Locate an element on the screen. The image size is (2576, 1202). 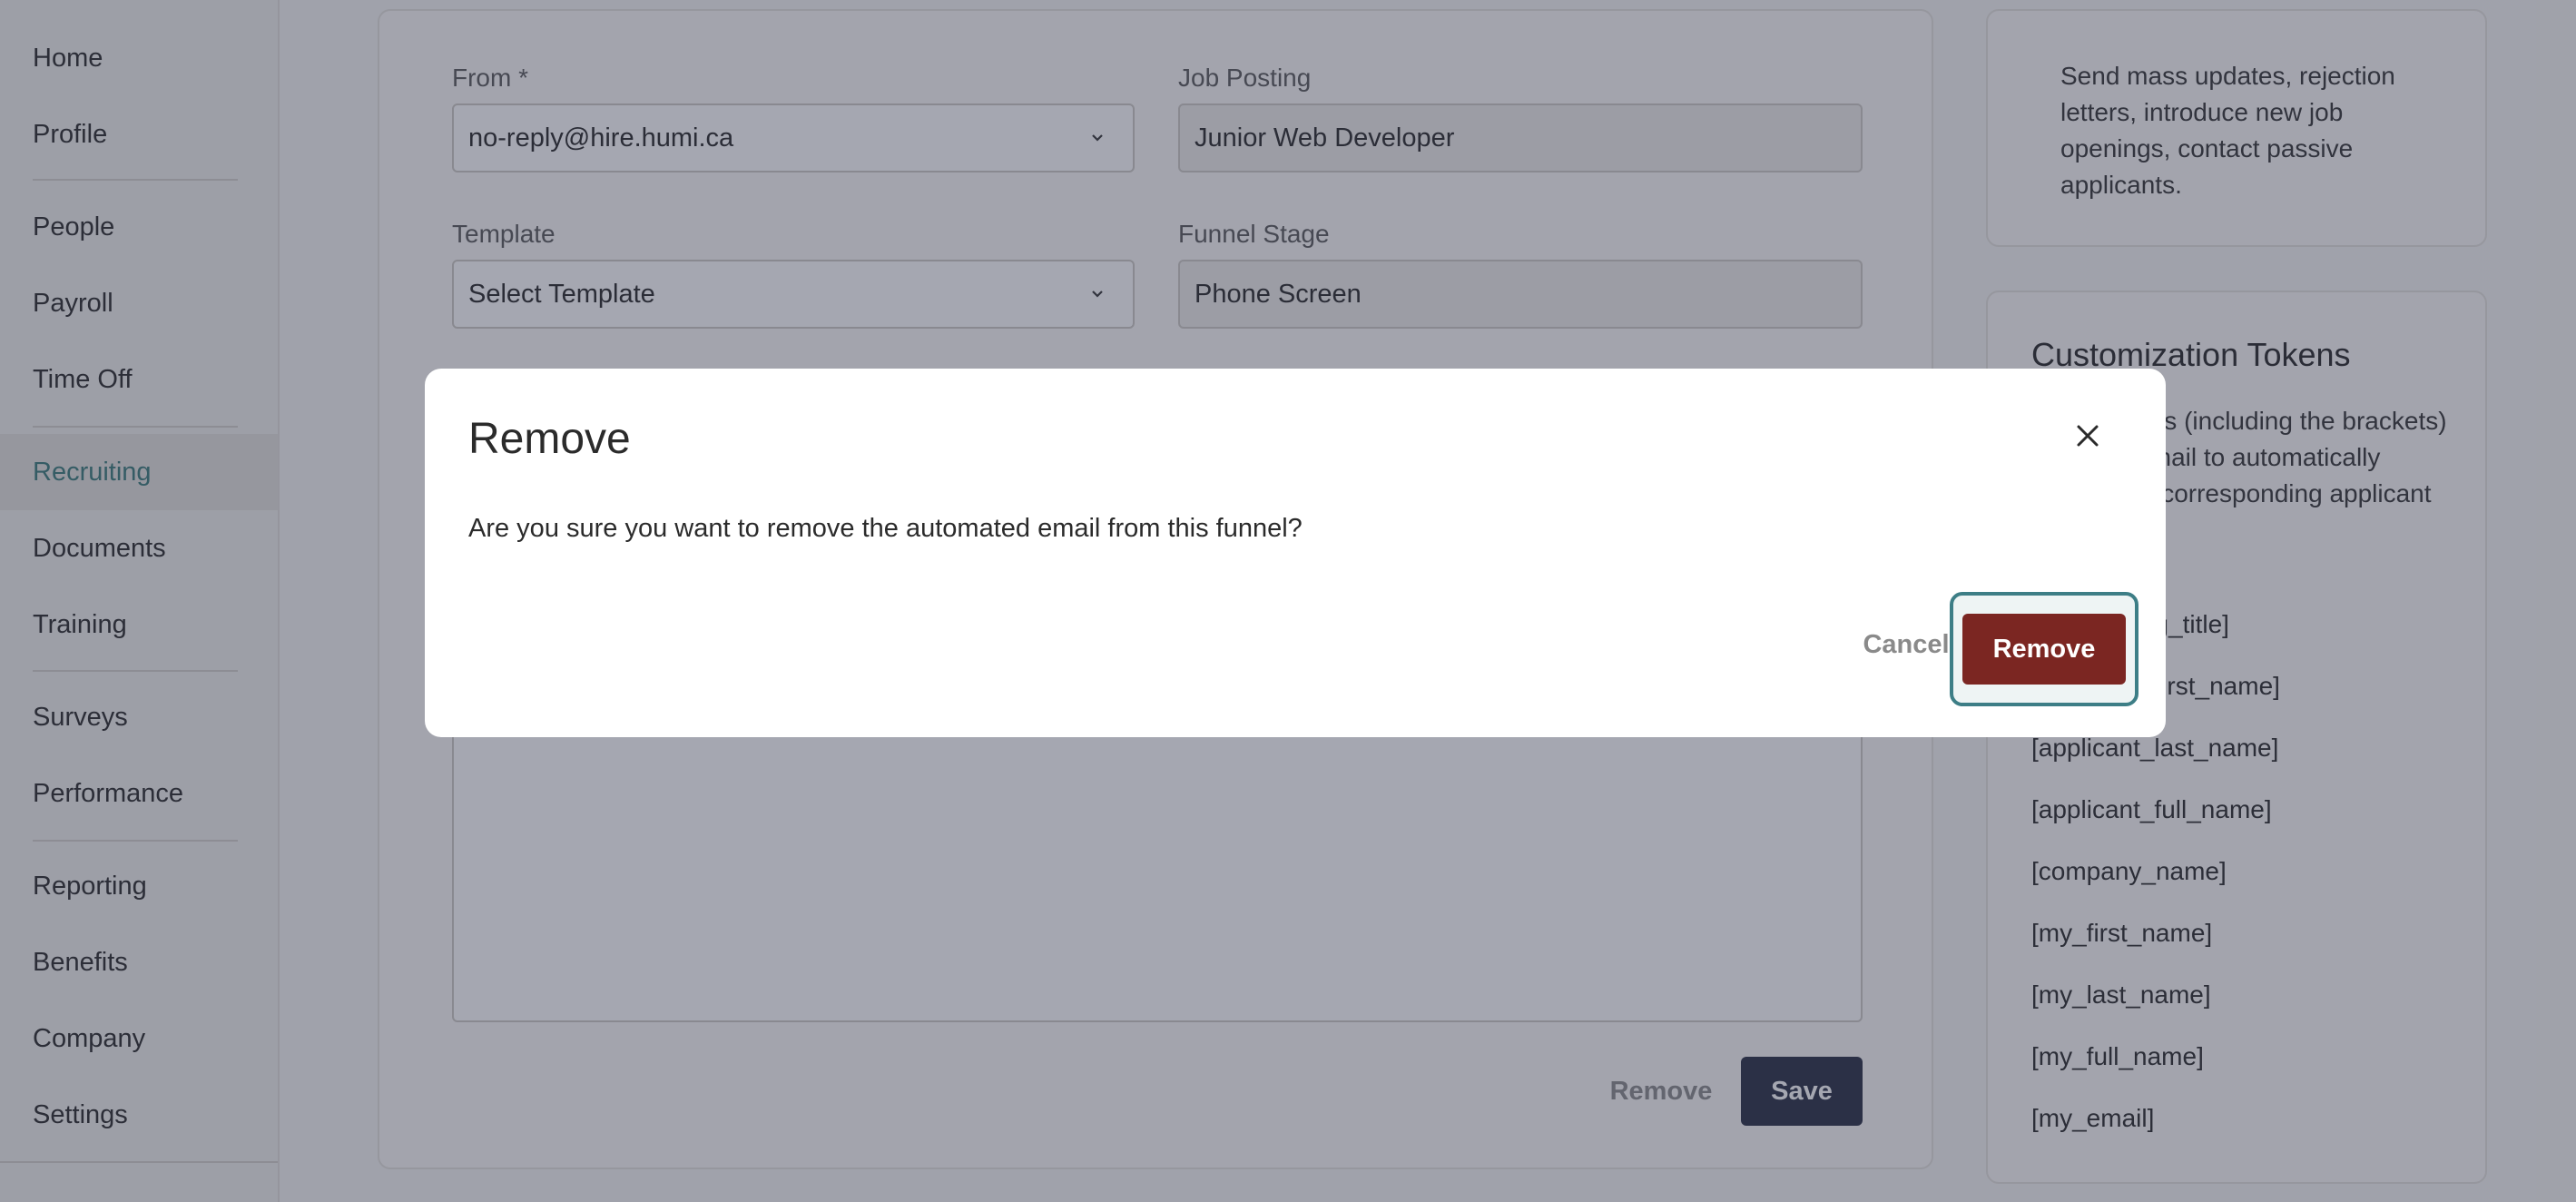
confirm-remove-button: Remove is located at coordinates (2044, 649).